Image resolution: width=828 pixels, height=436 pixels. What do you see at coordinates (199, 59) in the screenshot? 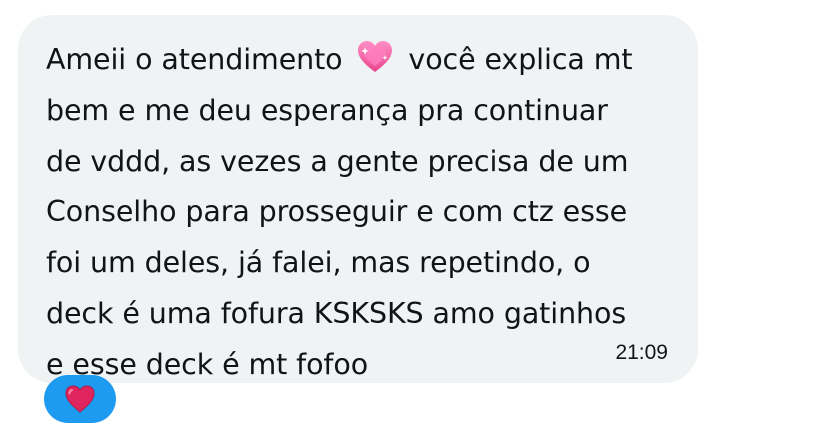
I see `message-text-start: Ameii o atendimento` at bounding box center [199, 59].